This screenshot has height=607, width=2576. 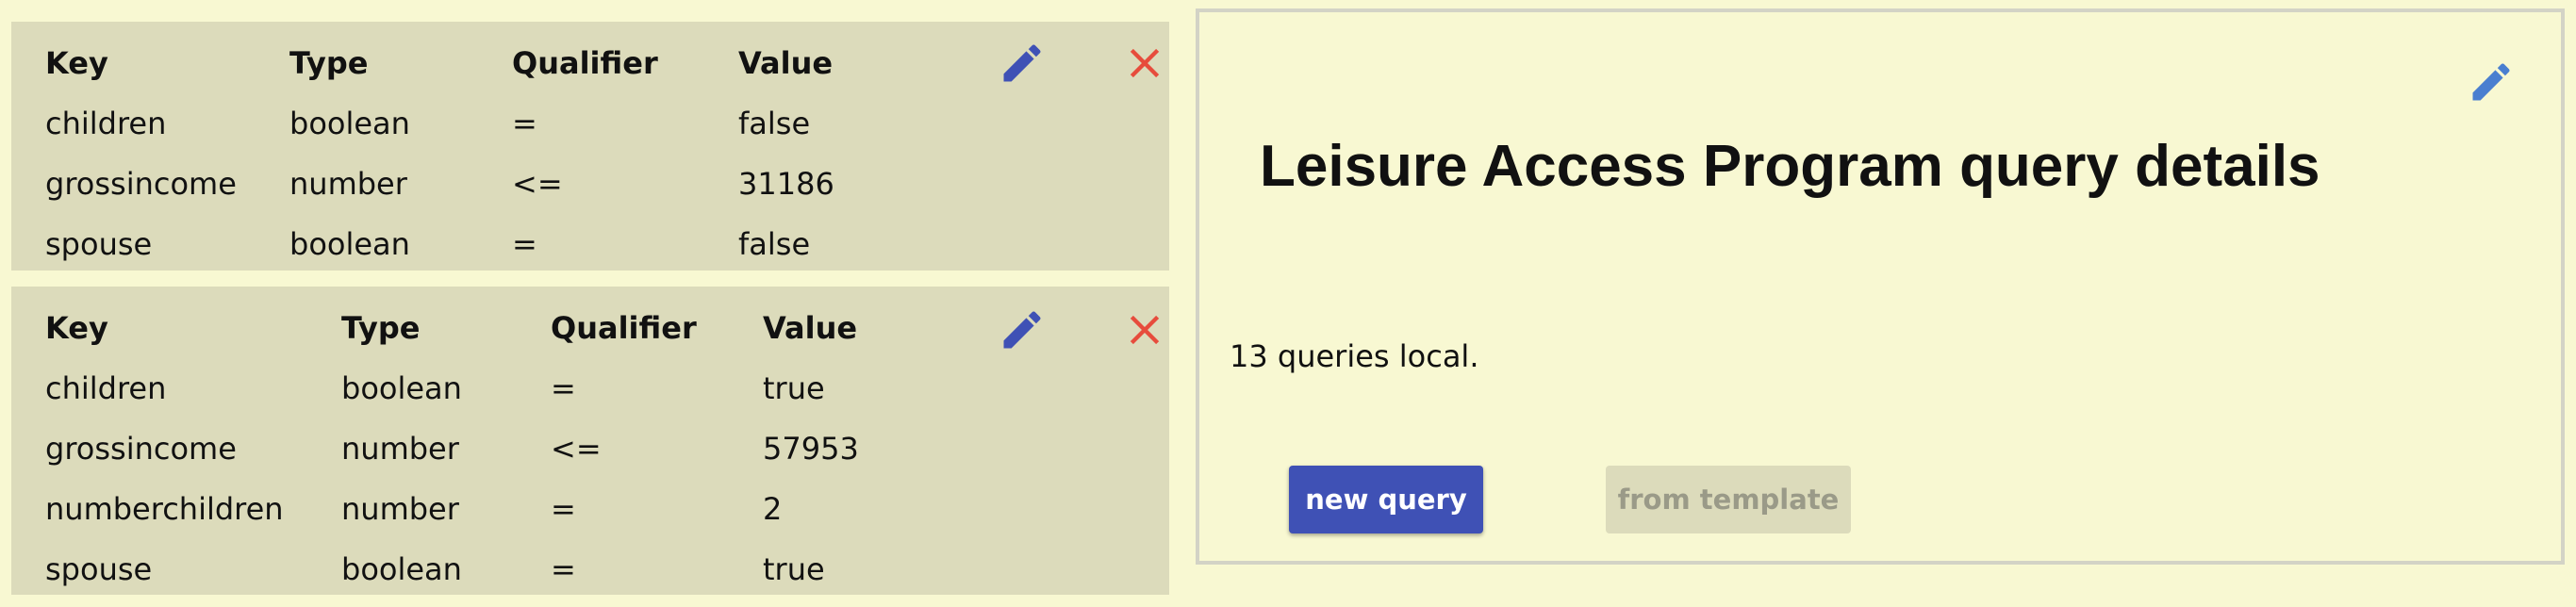 I want to click on cell-value: 31186, so click(x=786, y=184).